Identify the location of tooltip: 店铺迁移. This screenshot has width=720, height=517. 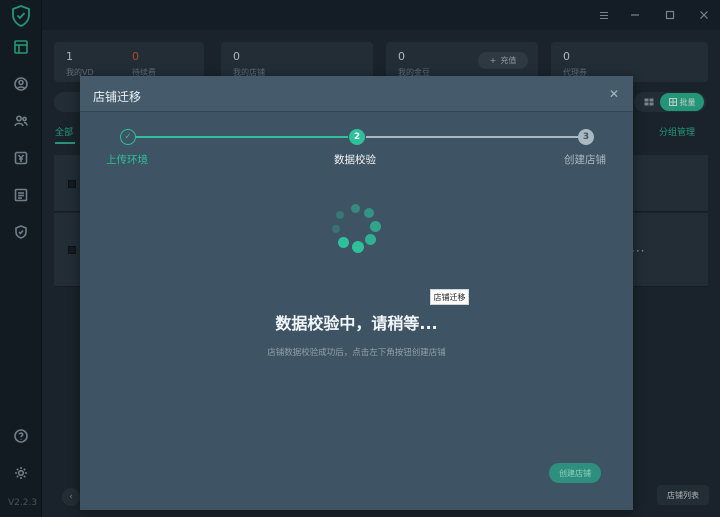
(449, 297).